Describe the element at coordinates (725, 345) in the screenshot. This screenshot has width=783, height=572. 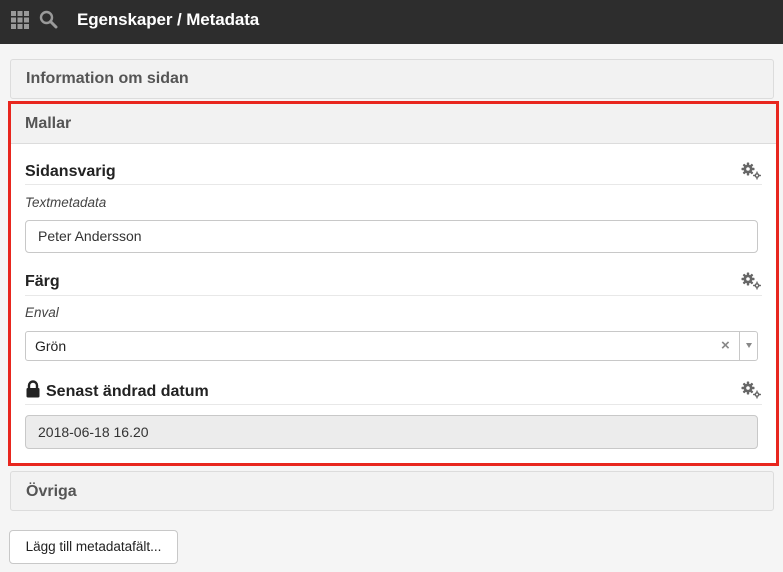
I see `clear-icon: ×` at that location.